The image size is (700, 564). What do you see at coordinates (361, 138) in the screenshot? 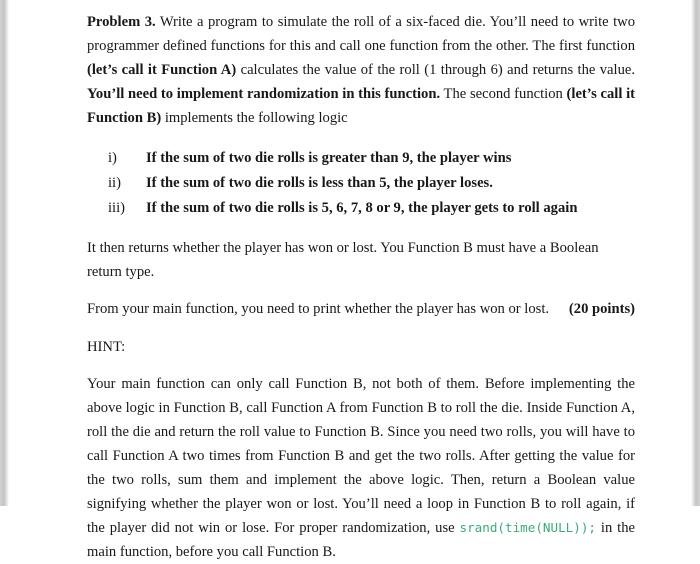
I see `spacer-before-list` at bounding box center [361, 138].